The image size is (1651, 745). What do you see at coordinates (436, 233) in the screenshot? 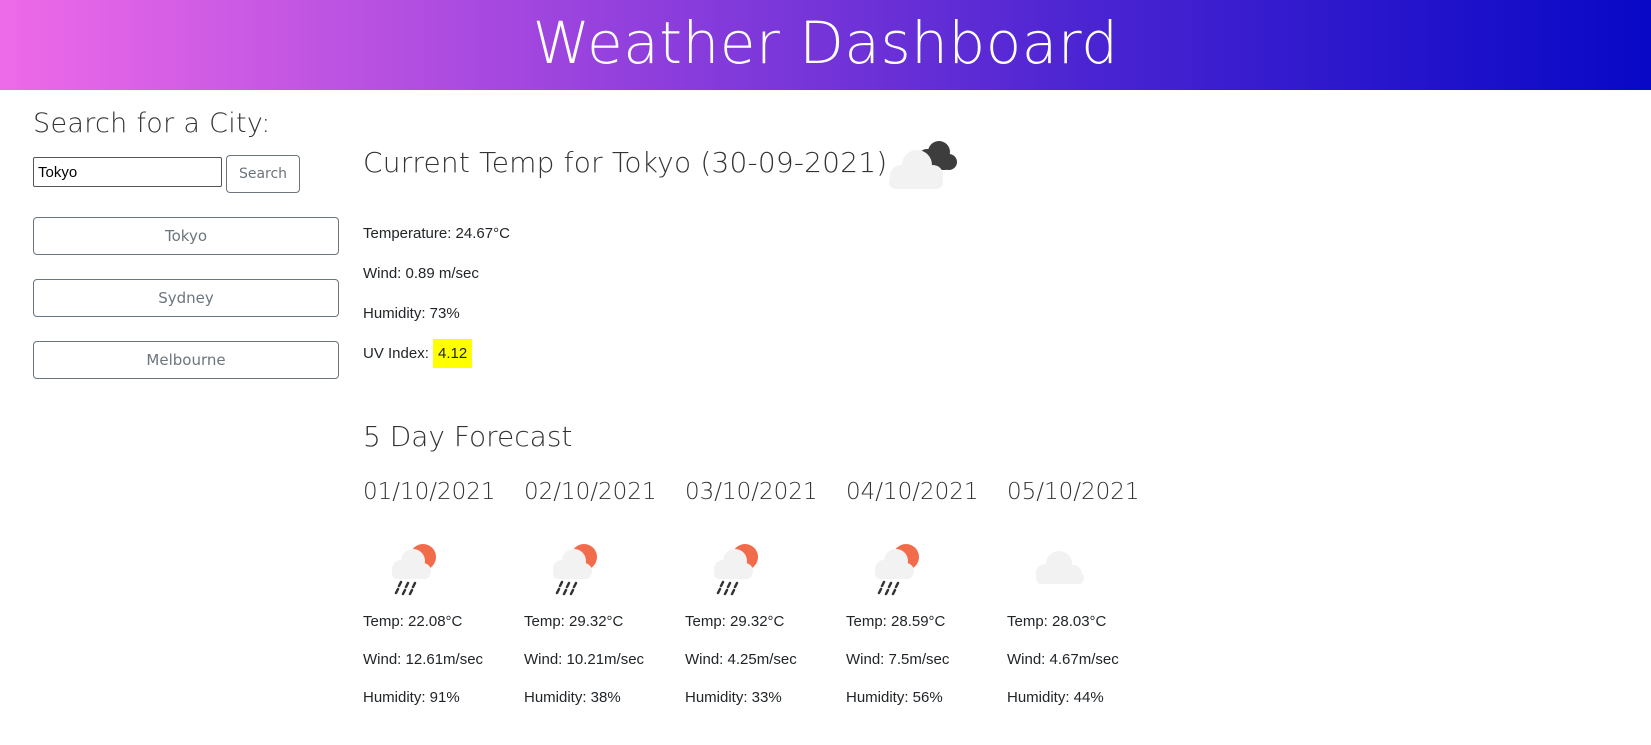
I see `current-temperature: Temperature: 24.67°C` at bounding box center [436, 233].